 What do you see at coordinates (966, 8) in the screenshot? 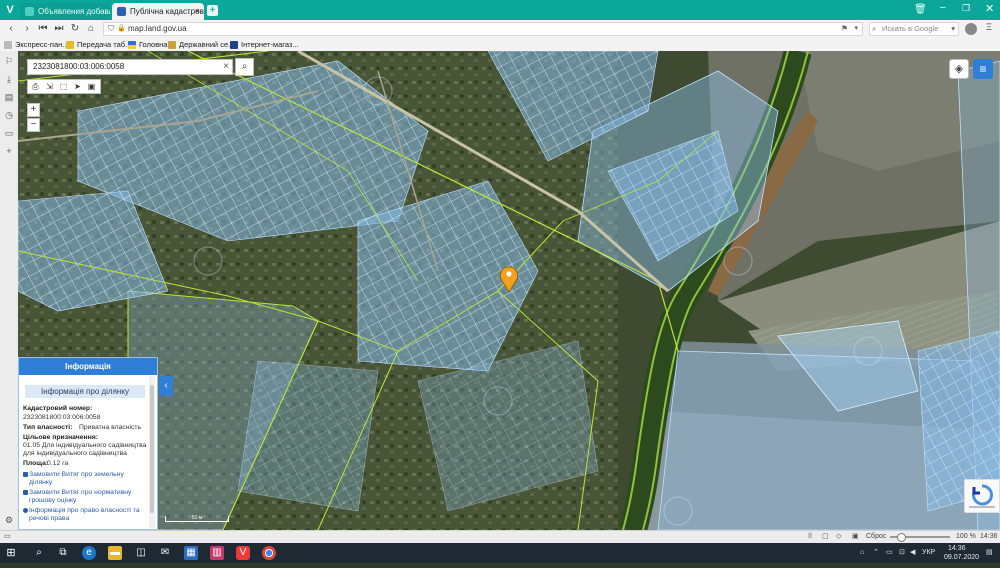
I see `maximize-icon: ❐` at bounding box center [966, 8].